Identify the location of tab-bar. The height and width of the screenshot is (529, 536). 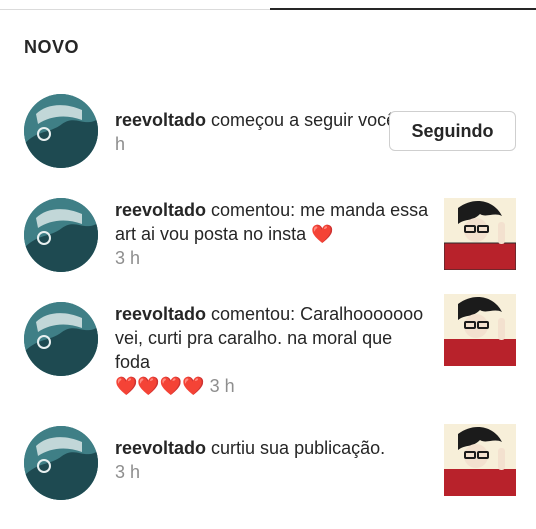
(268, 6).